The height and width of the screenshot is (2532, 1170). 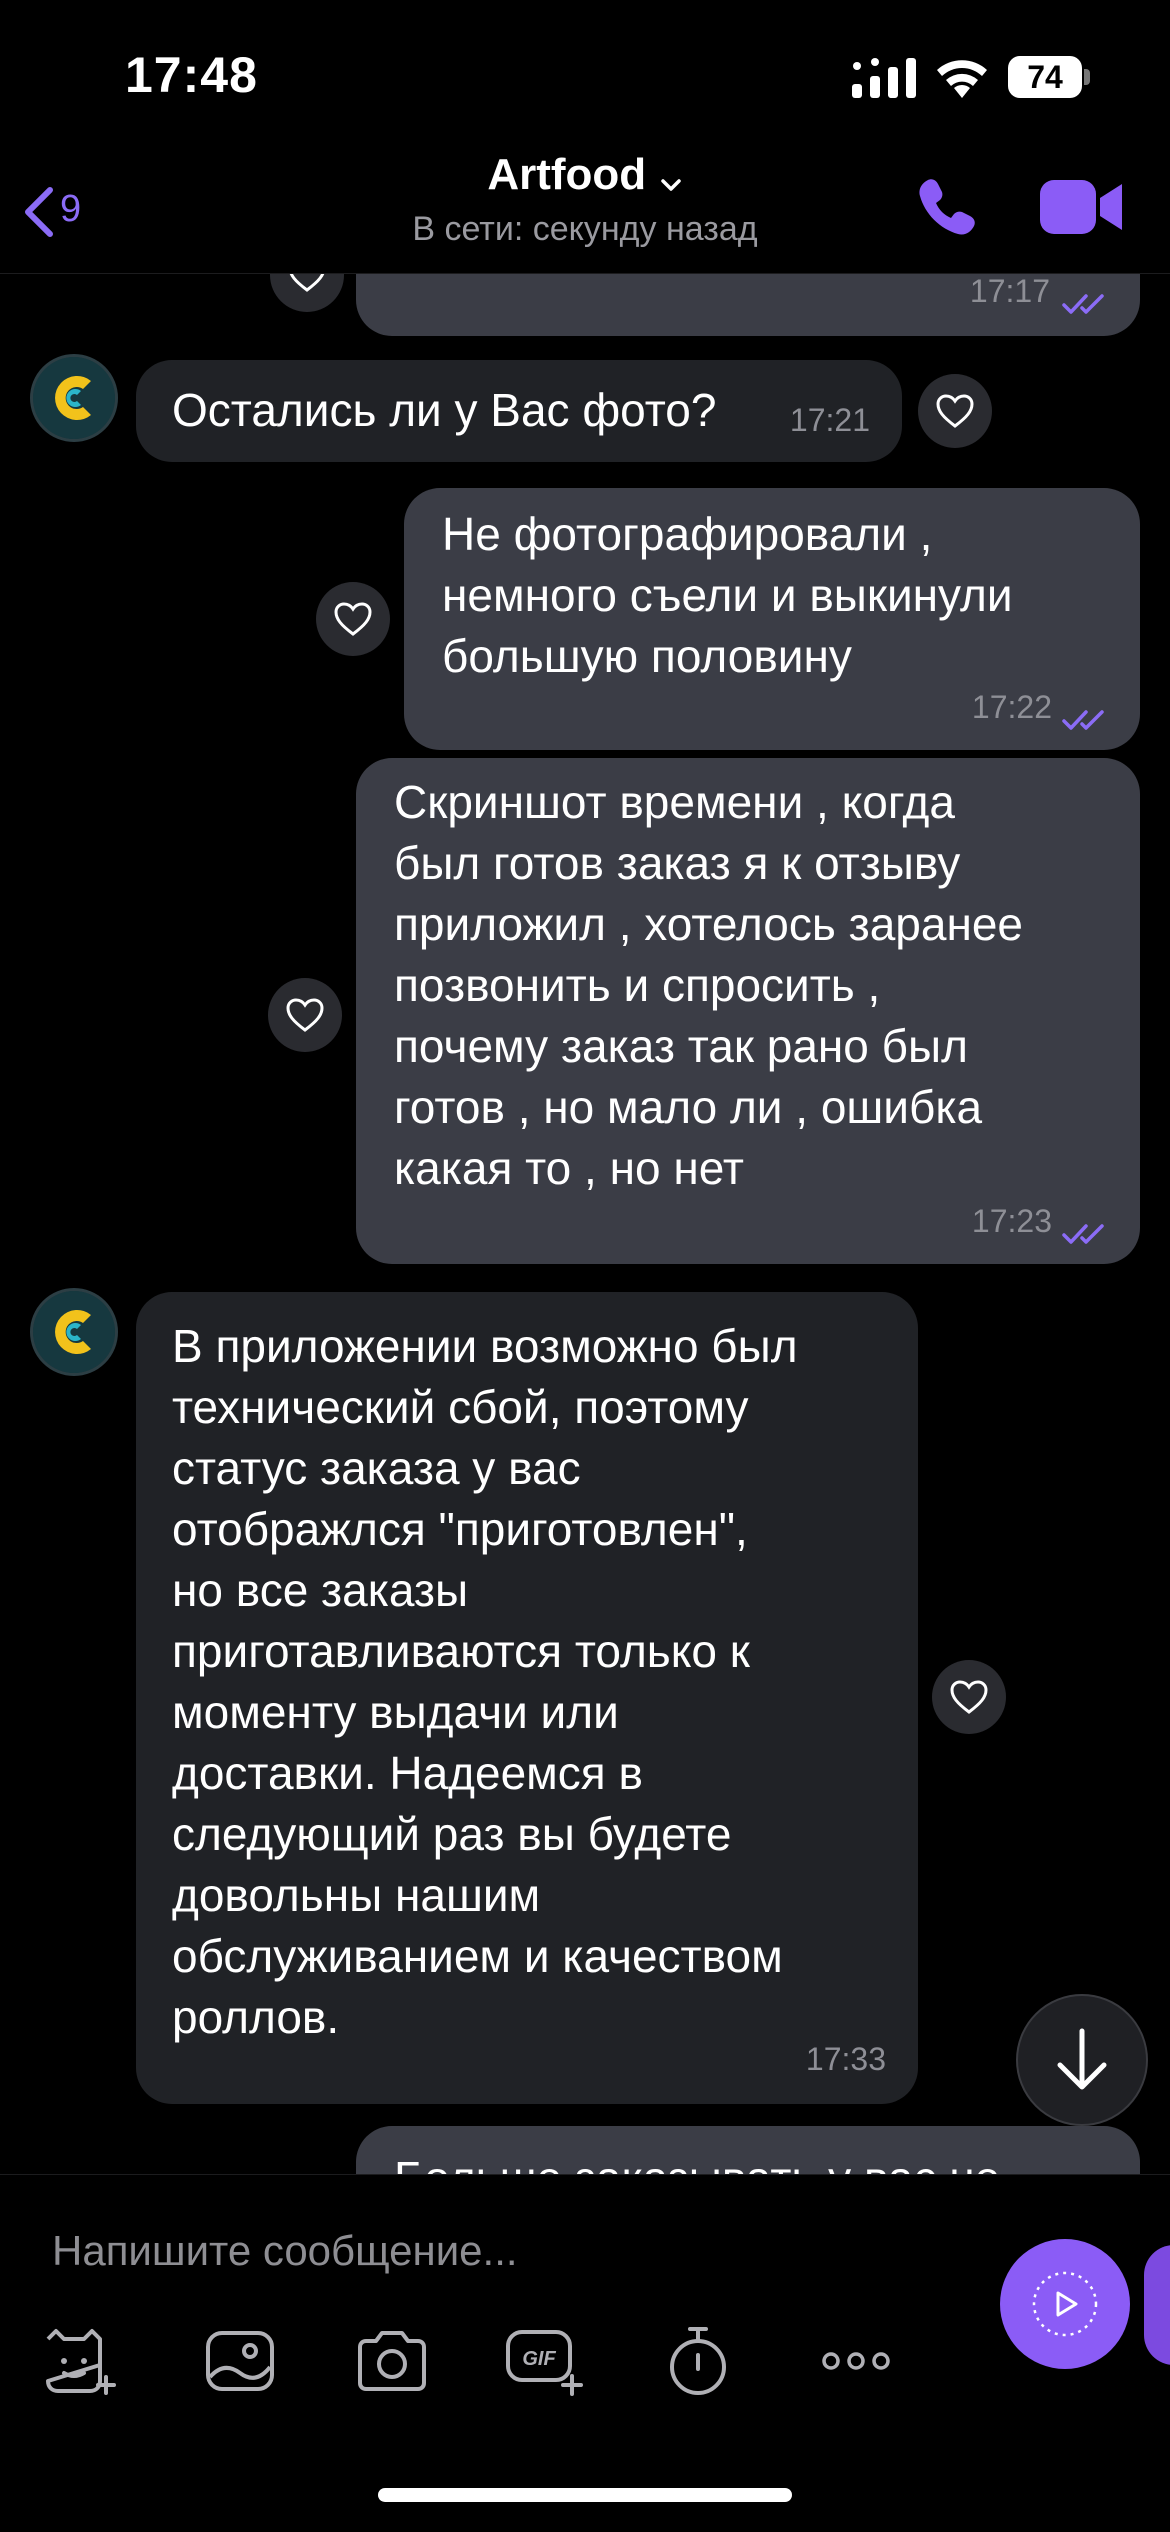 What do you see at coordinates (585, 229) in the screenshot?
I see `chat-presence-status: В сети: секунду назад` at bounding box center [585, 229].